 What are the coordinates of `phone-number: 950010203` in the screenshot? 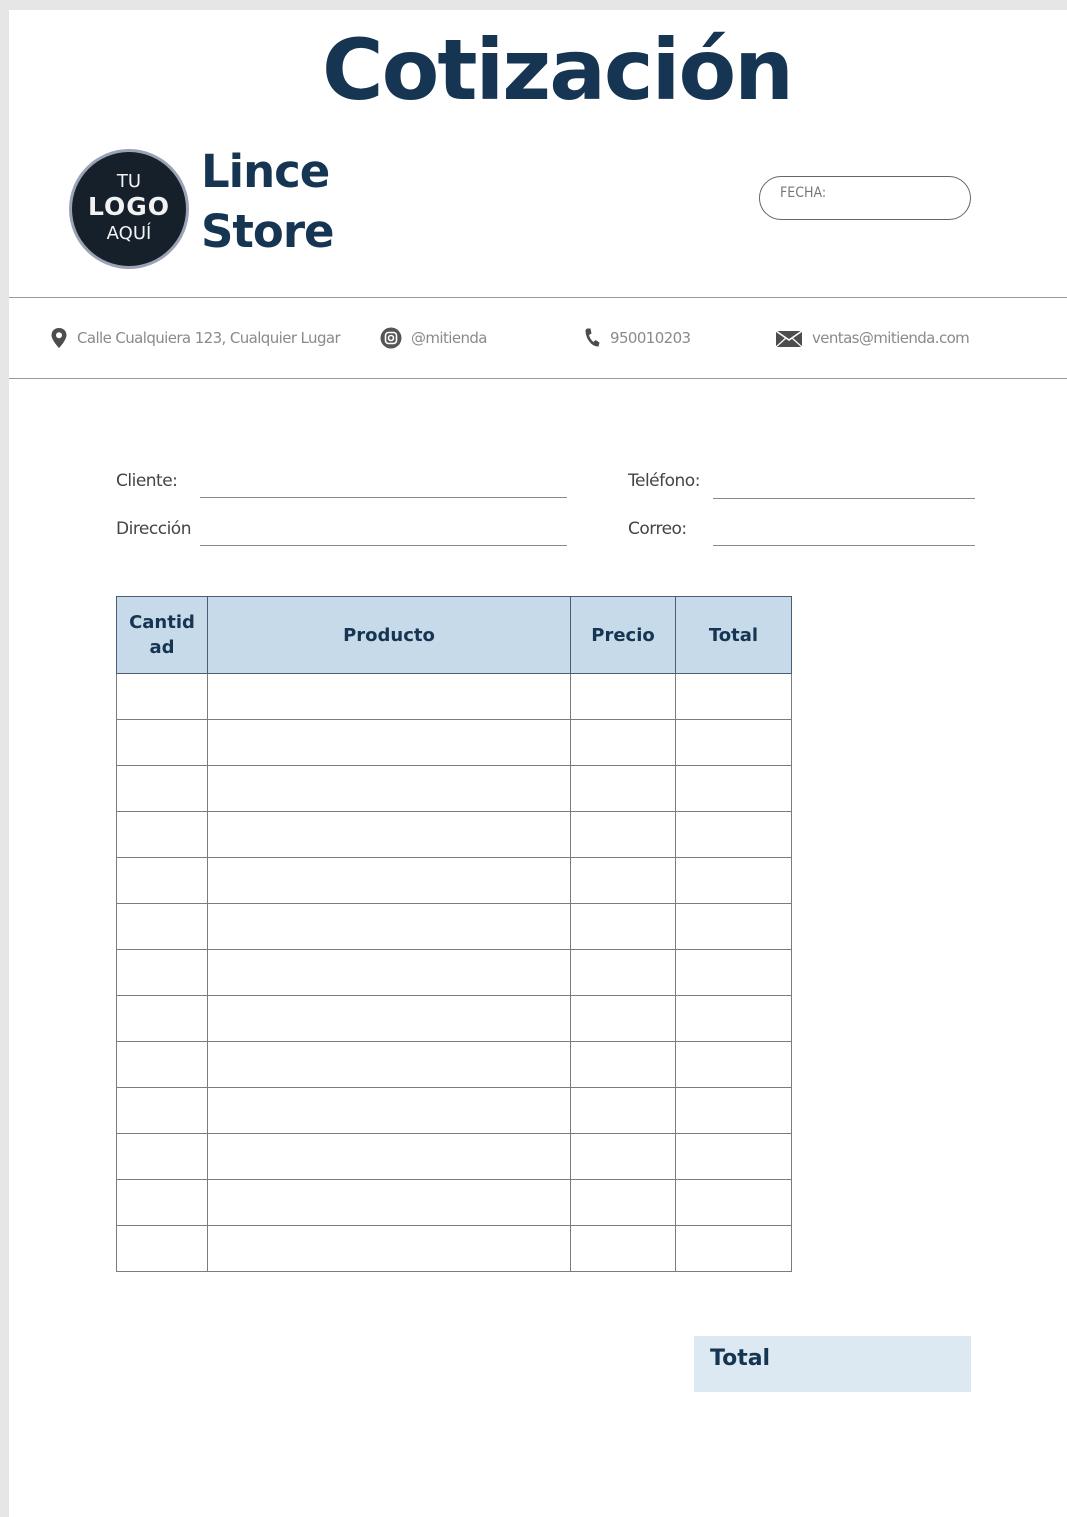 It's located at (650, 338).